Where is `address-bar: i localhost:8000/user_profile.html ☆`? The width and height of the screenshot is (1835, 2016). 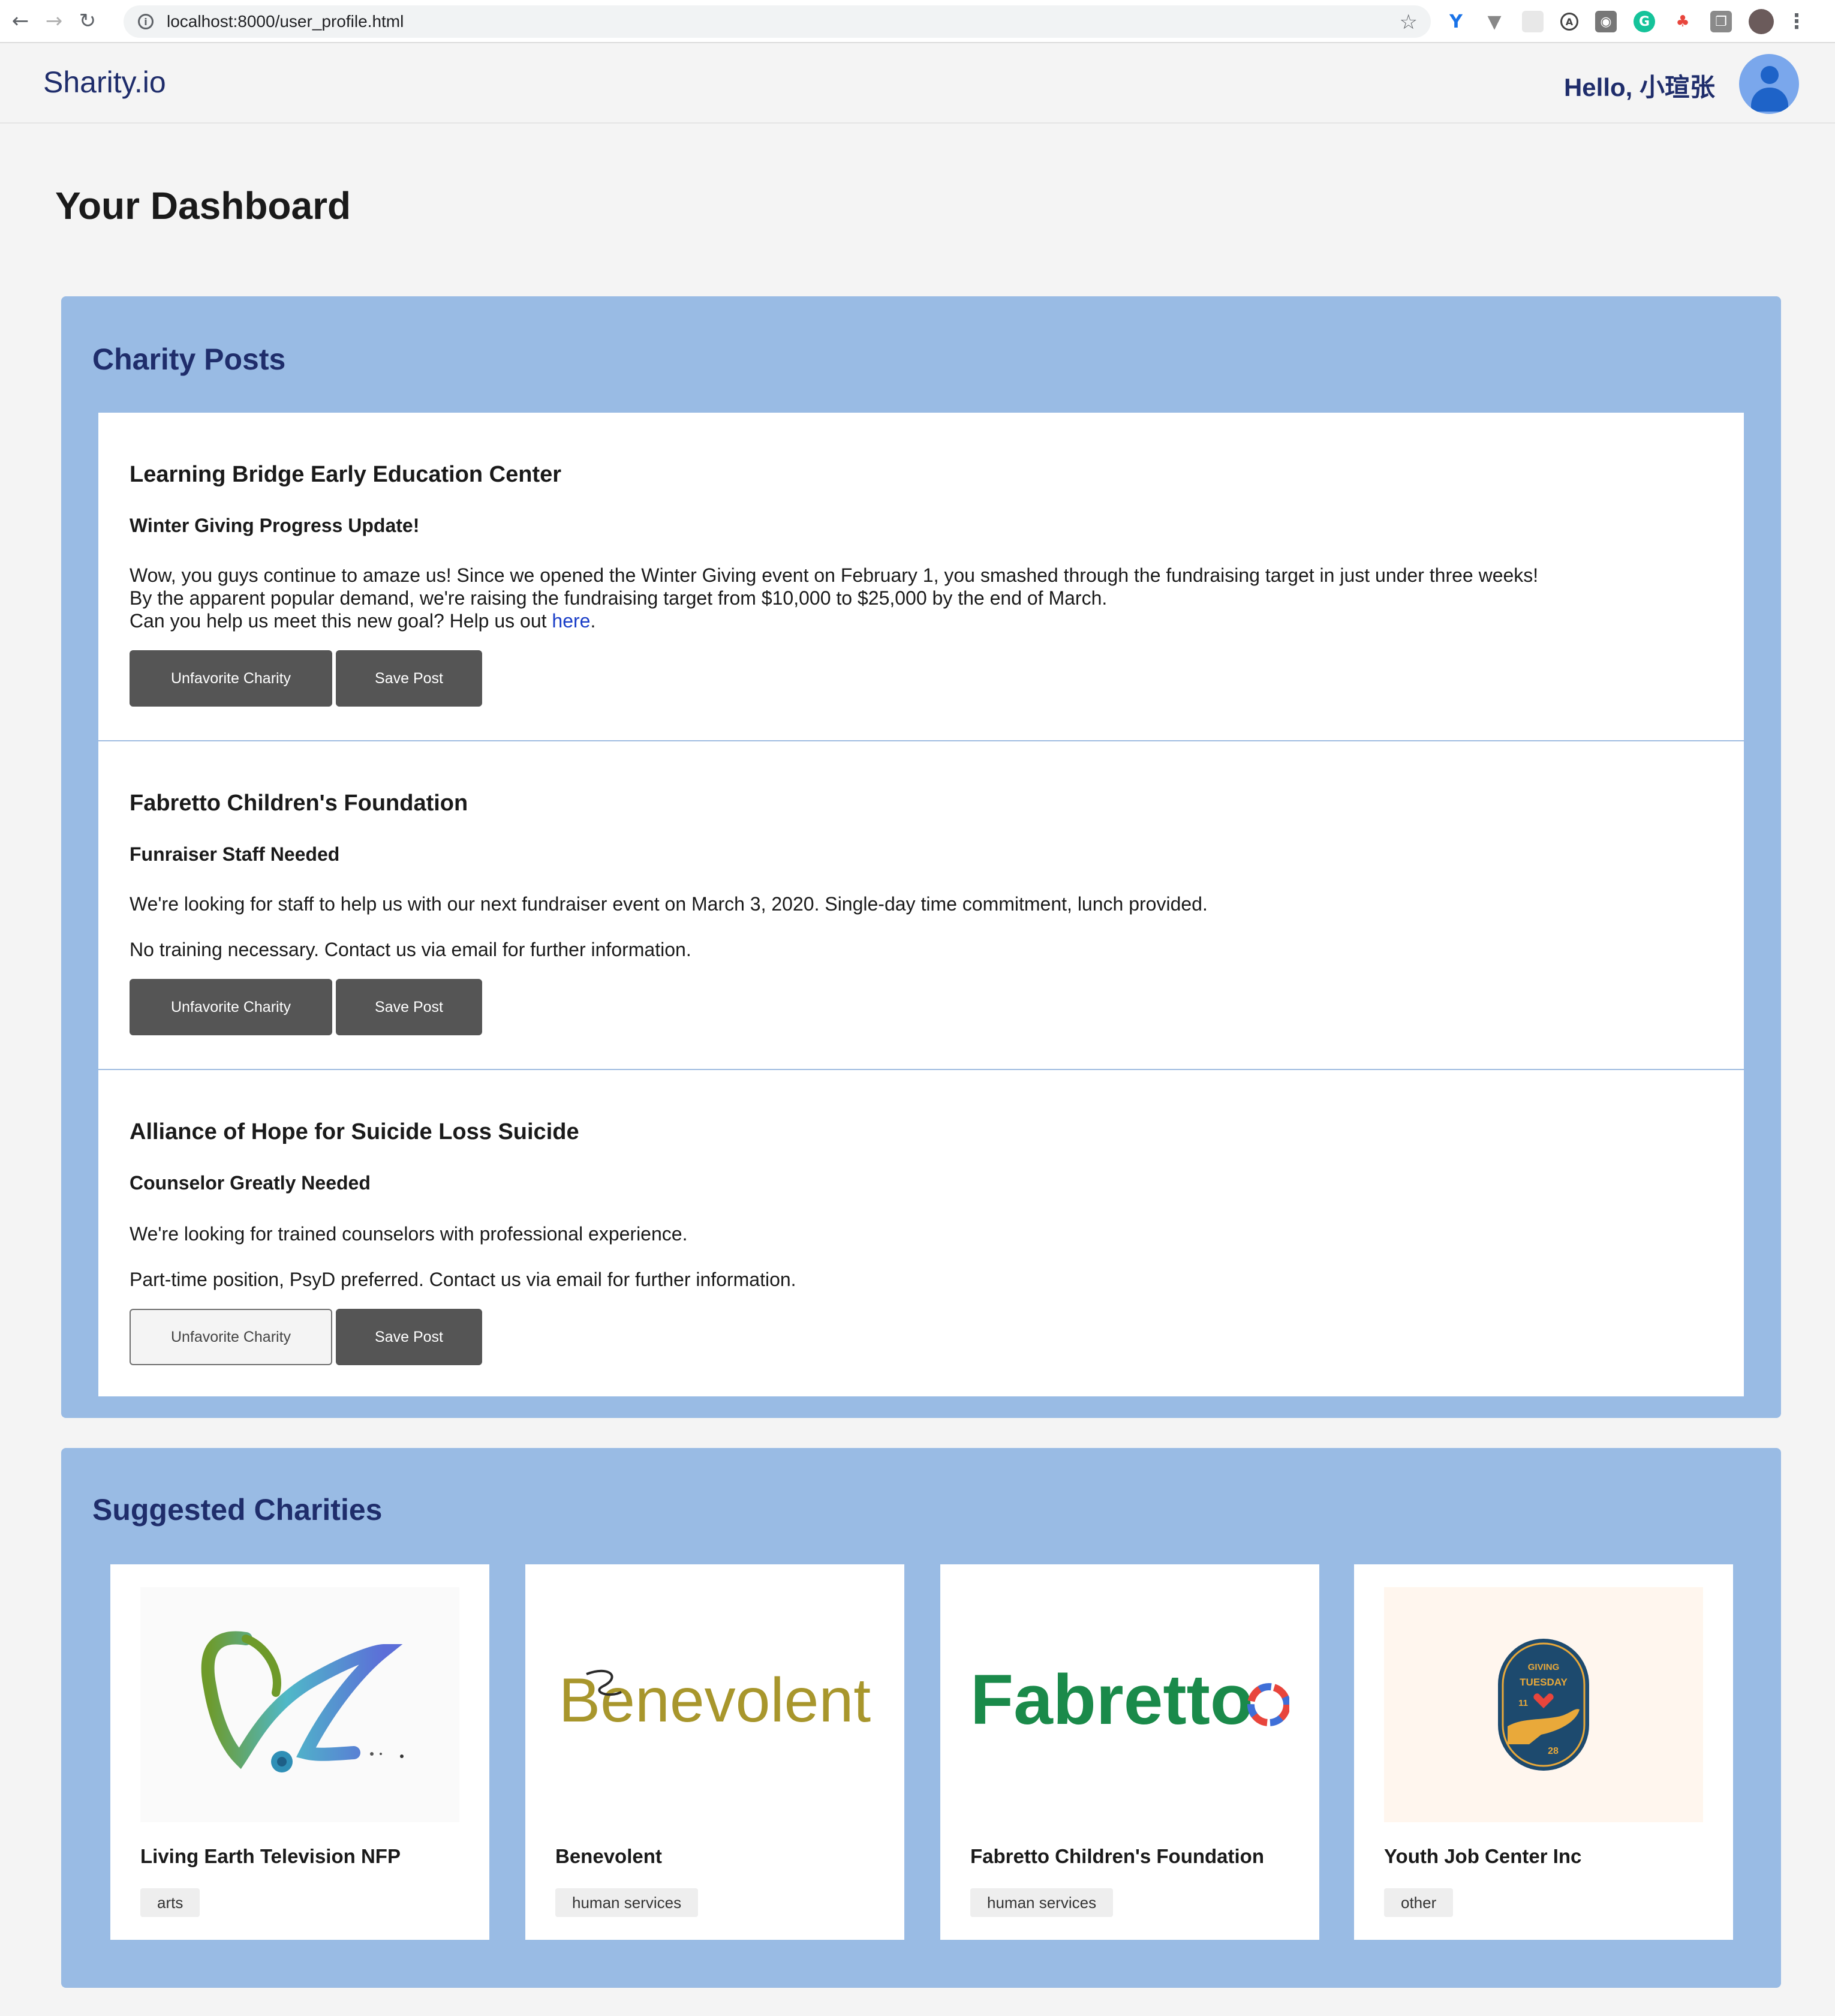 address-bar: i localhost:8000/user_profile.html ☆ is located at coordinates (777, 21).